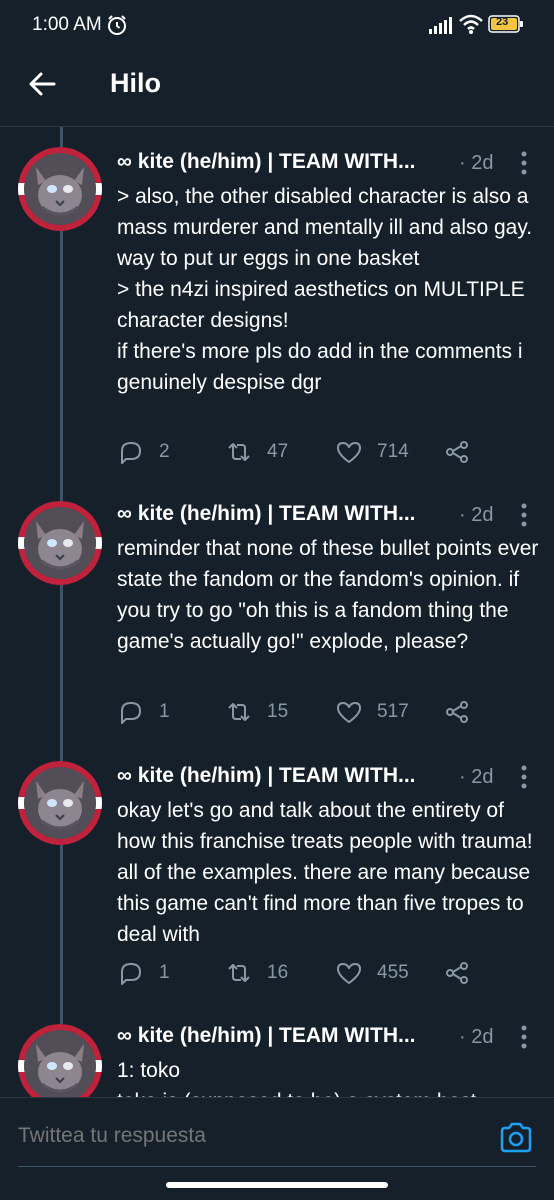  What do you see at coordinates (277, 25) in the screenshot?
I see `status-bar: 1:00 AM 23` at bounding box center [277, 25].